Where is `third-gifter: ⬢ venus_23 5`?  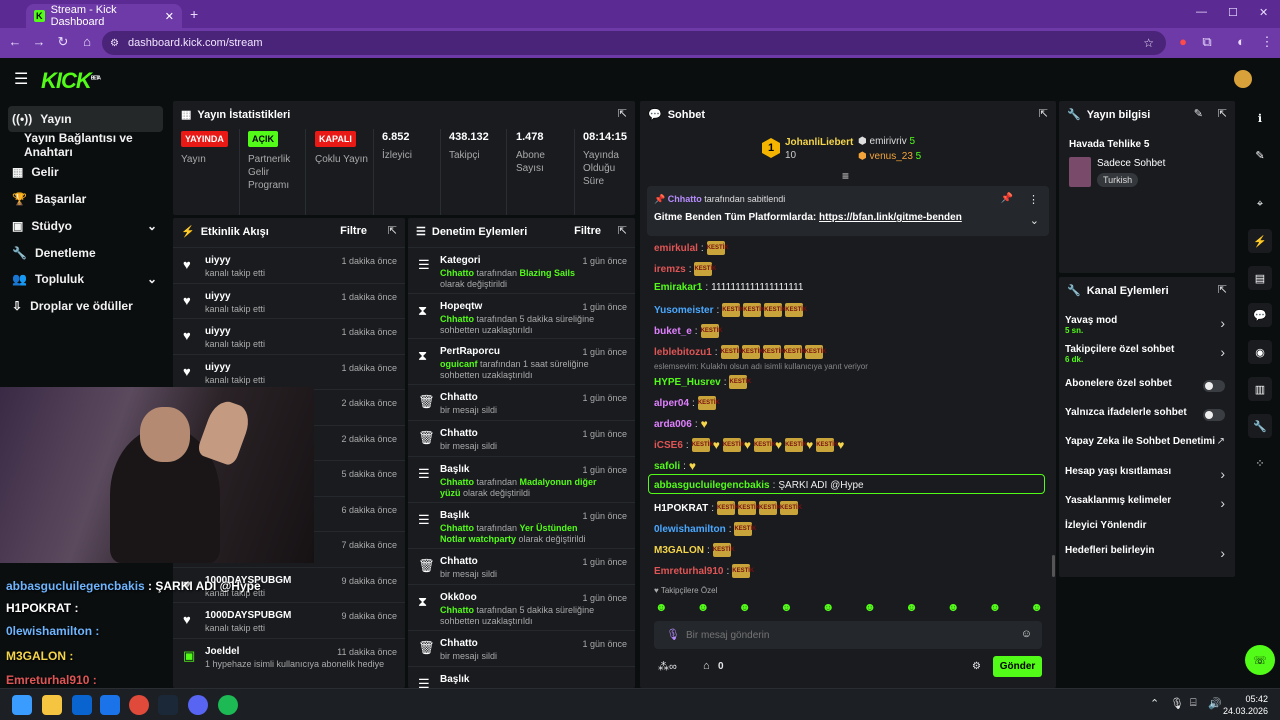 third-gifter: ⬢ venus_23 5 is located at coordinates (889, 156).